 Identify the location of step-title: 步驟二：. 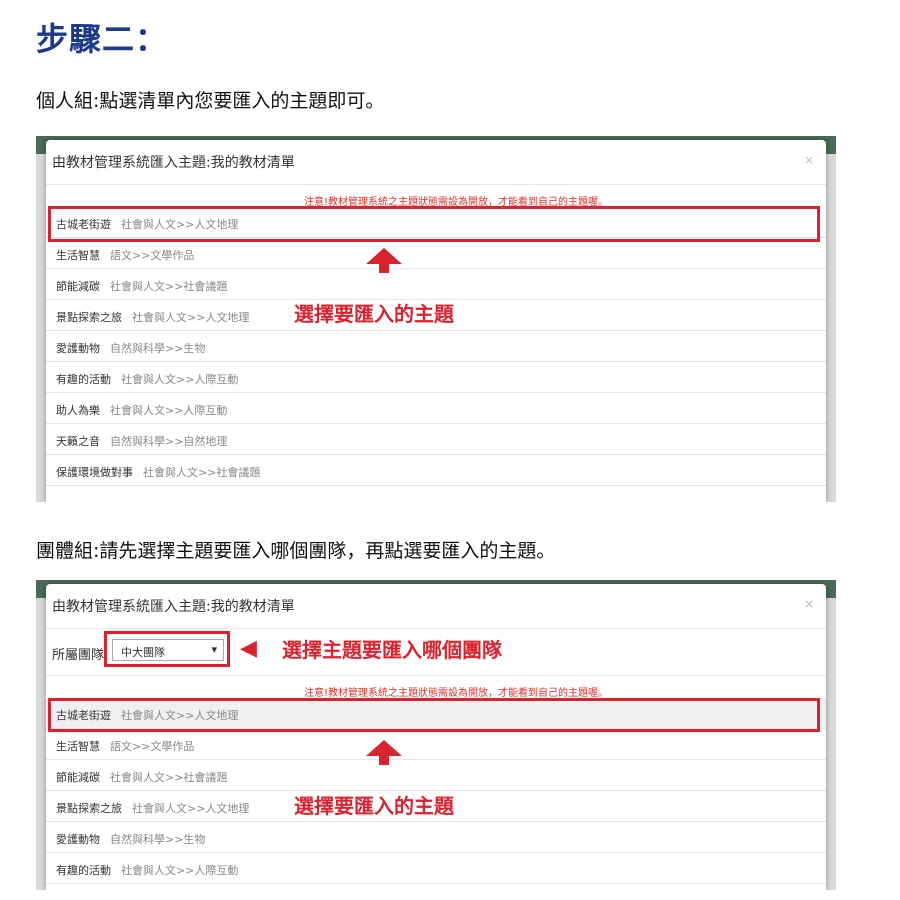
(102, 39).